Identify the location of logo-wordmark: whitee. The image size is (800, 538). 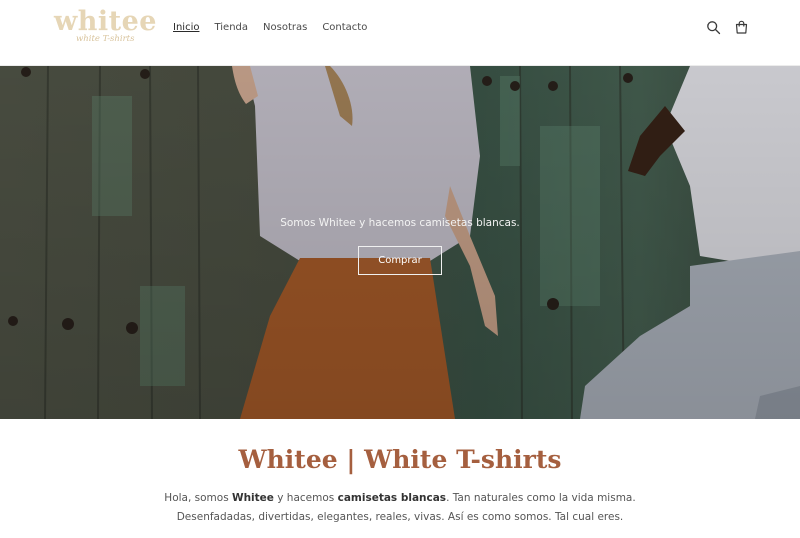
(105, 21).